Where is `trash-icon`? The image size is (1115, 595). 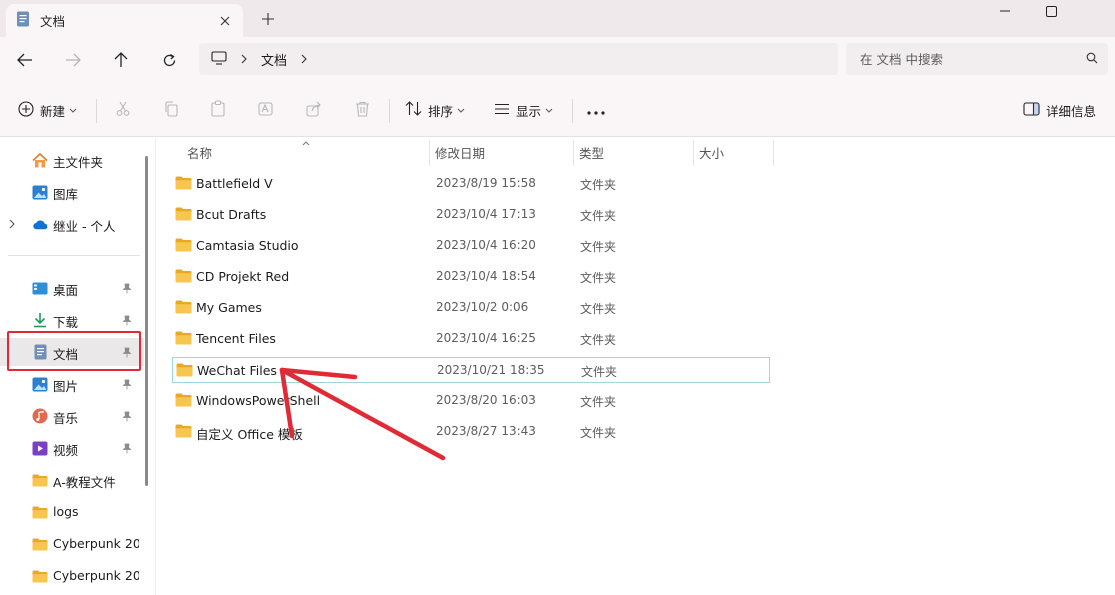
trash-icon is located at coordinates (362, 110).